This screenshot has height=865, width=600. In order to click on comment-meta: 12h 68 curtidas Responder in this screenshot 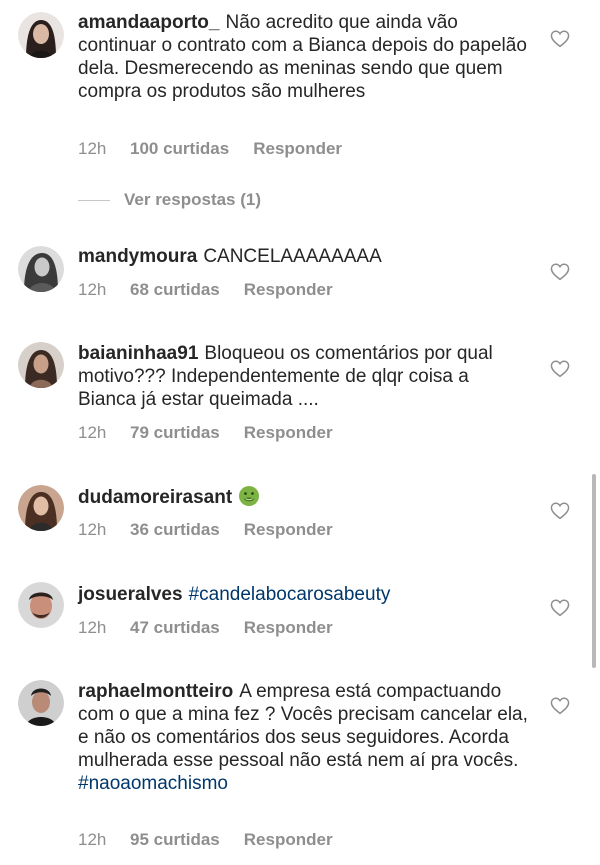, I will do `click(205, 290)`.